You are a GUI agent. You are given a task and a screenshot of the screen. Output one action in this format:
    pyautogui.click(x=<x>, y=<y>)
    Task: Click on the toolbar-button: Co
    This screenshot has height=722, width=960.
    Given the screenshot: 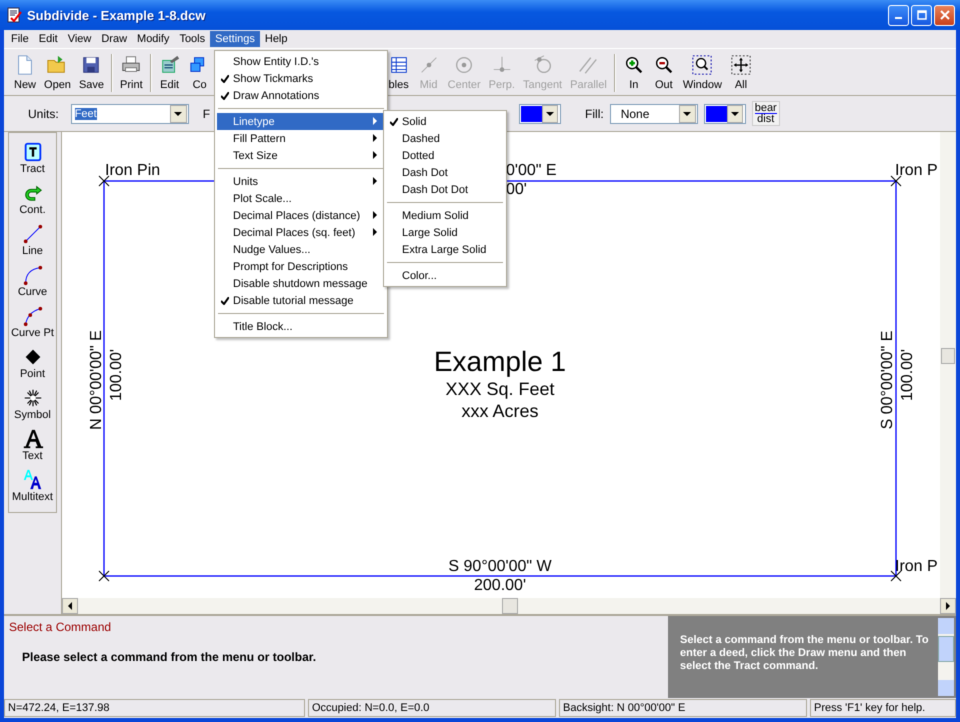 What is the action you would take?
    pyautogui.click(x=199, y=73)
    